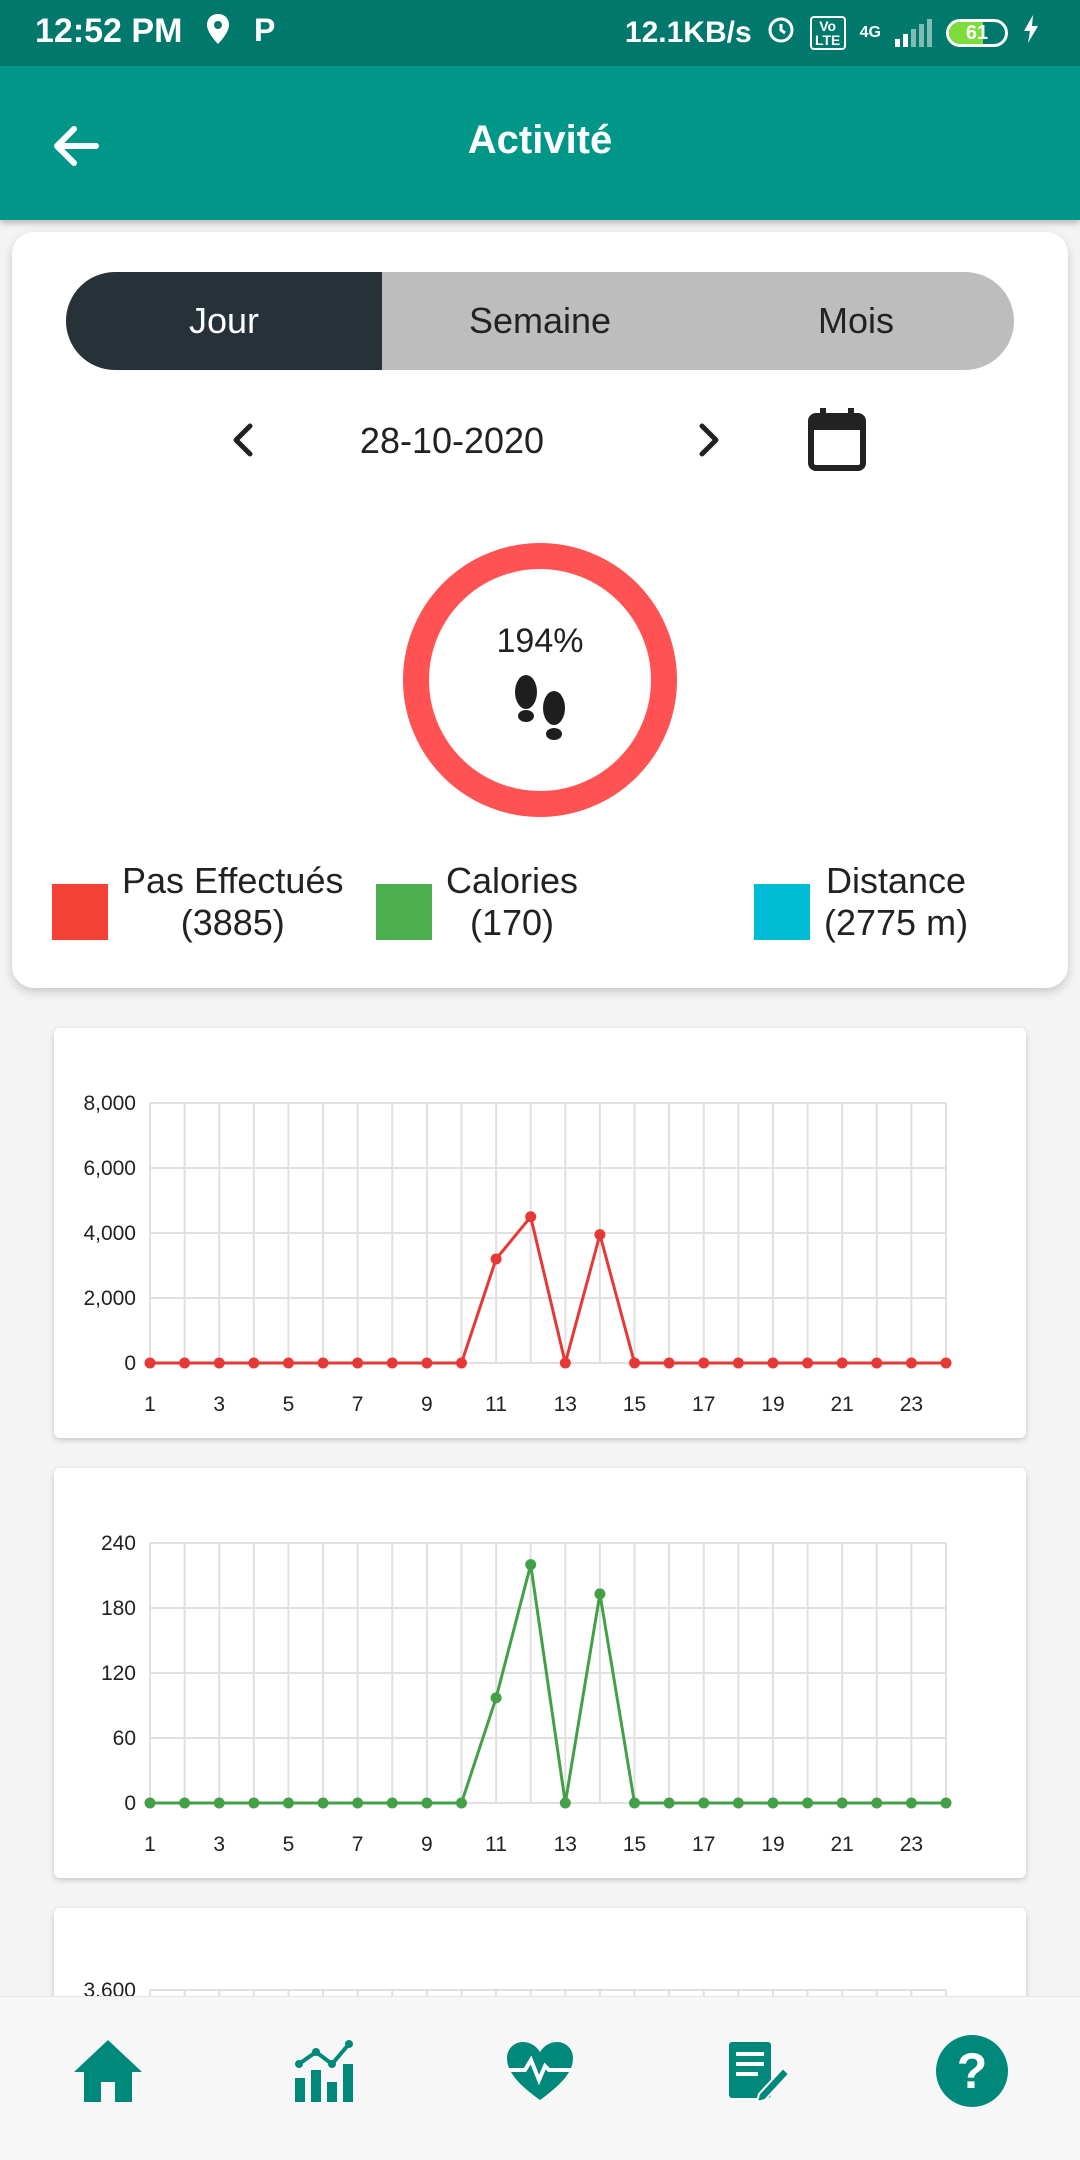  I want to click on legend-swatch-calories, so click(404, 912).